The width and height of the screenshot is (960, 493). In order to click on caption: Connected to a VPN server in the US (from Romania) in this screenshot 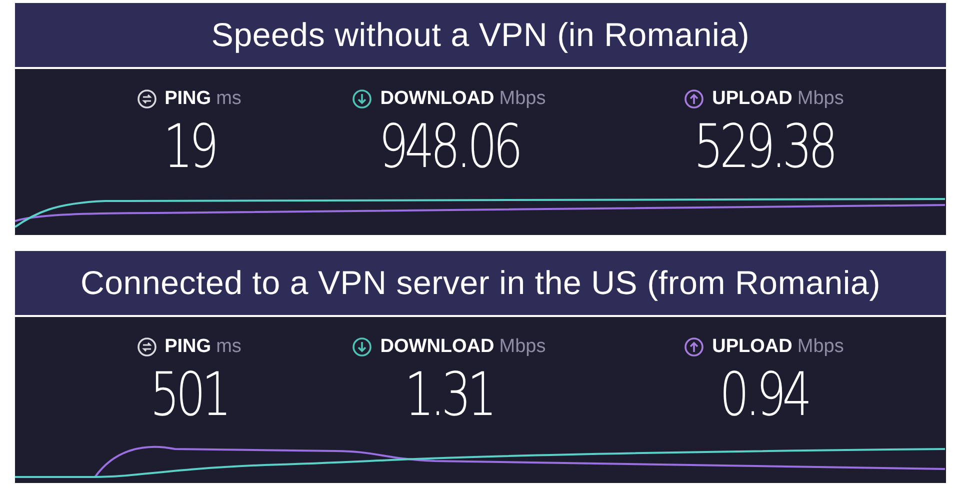, I will do `click(480, 283)`.